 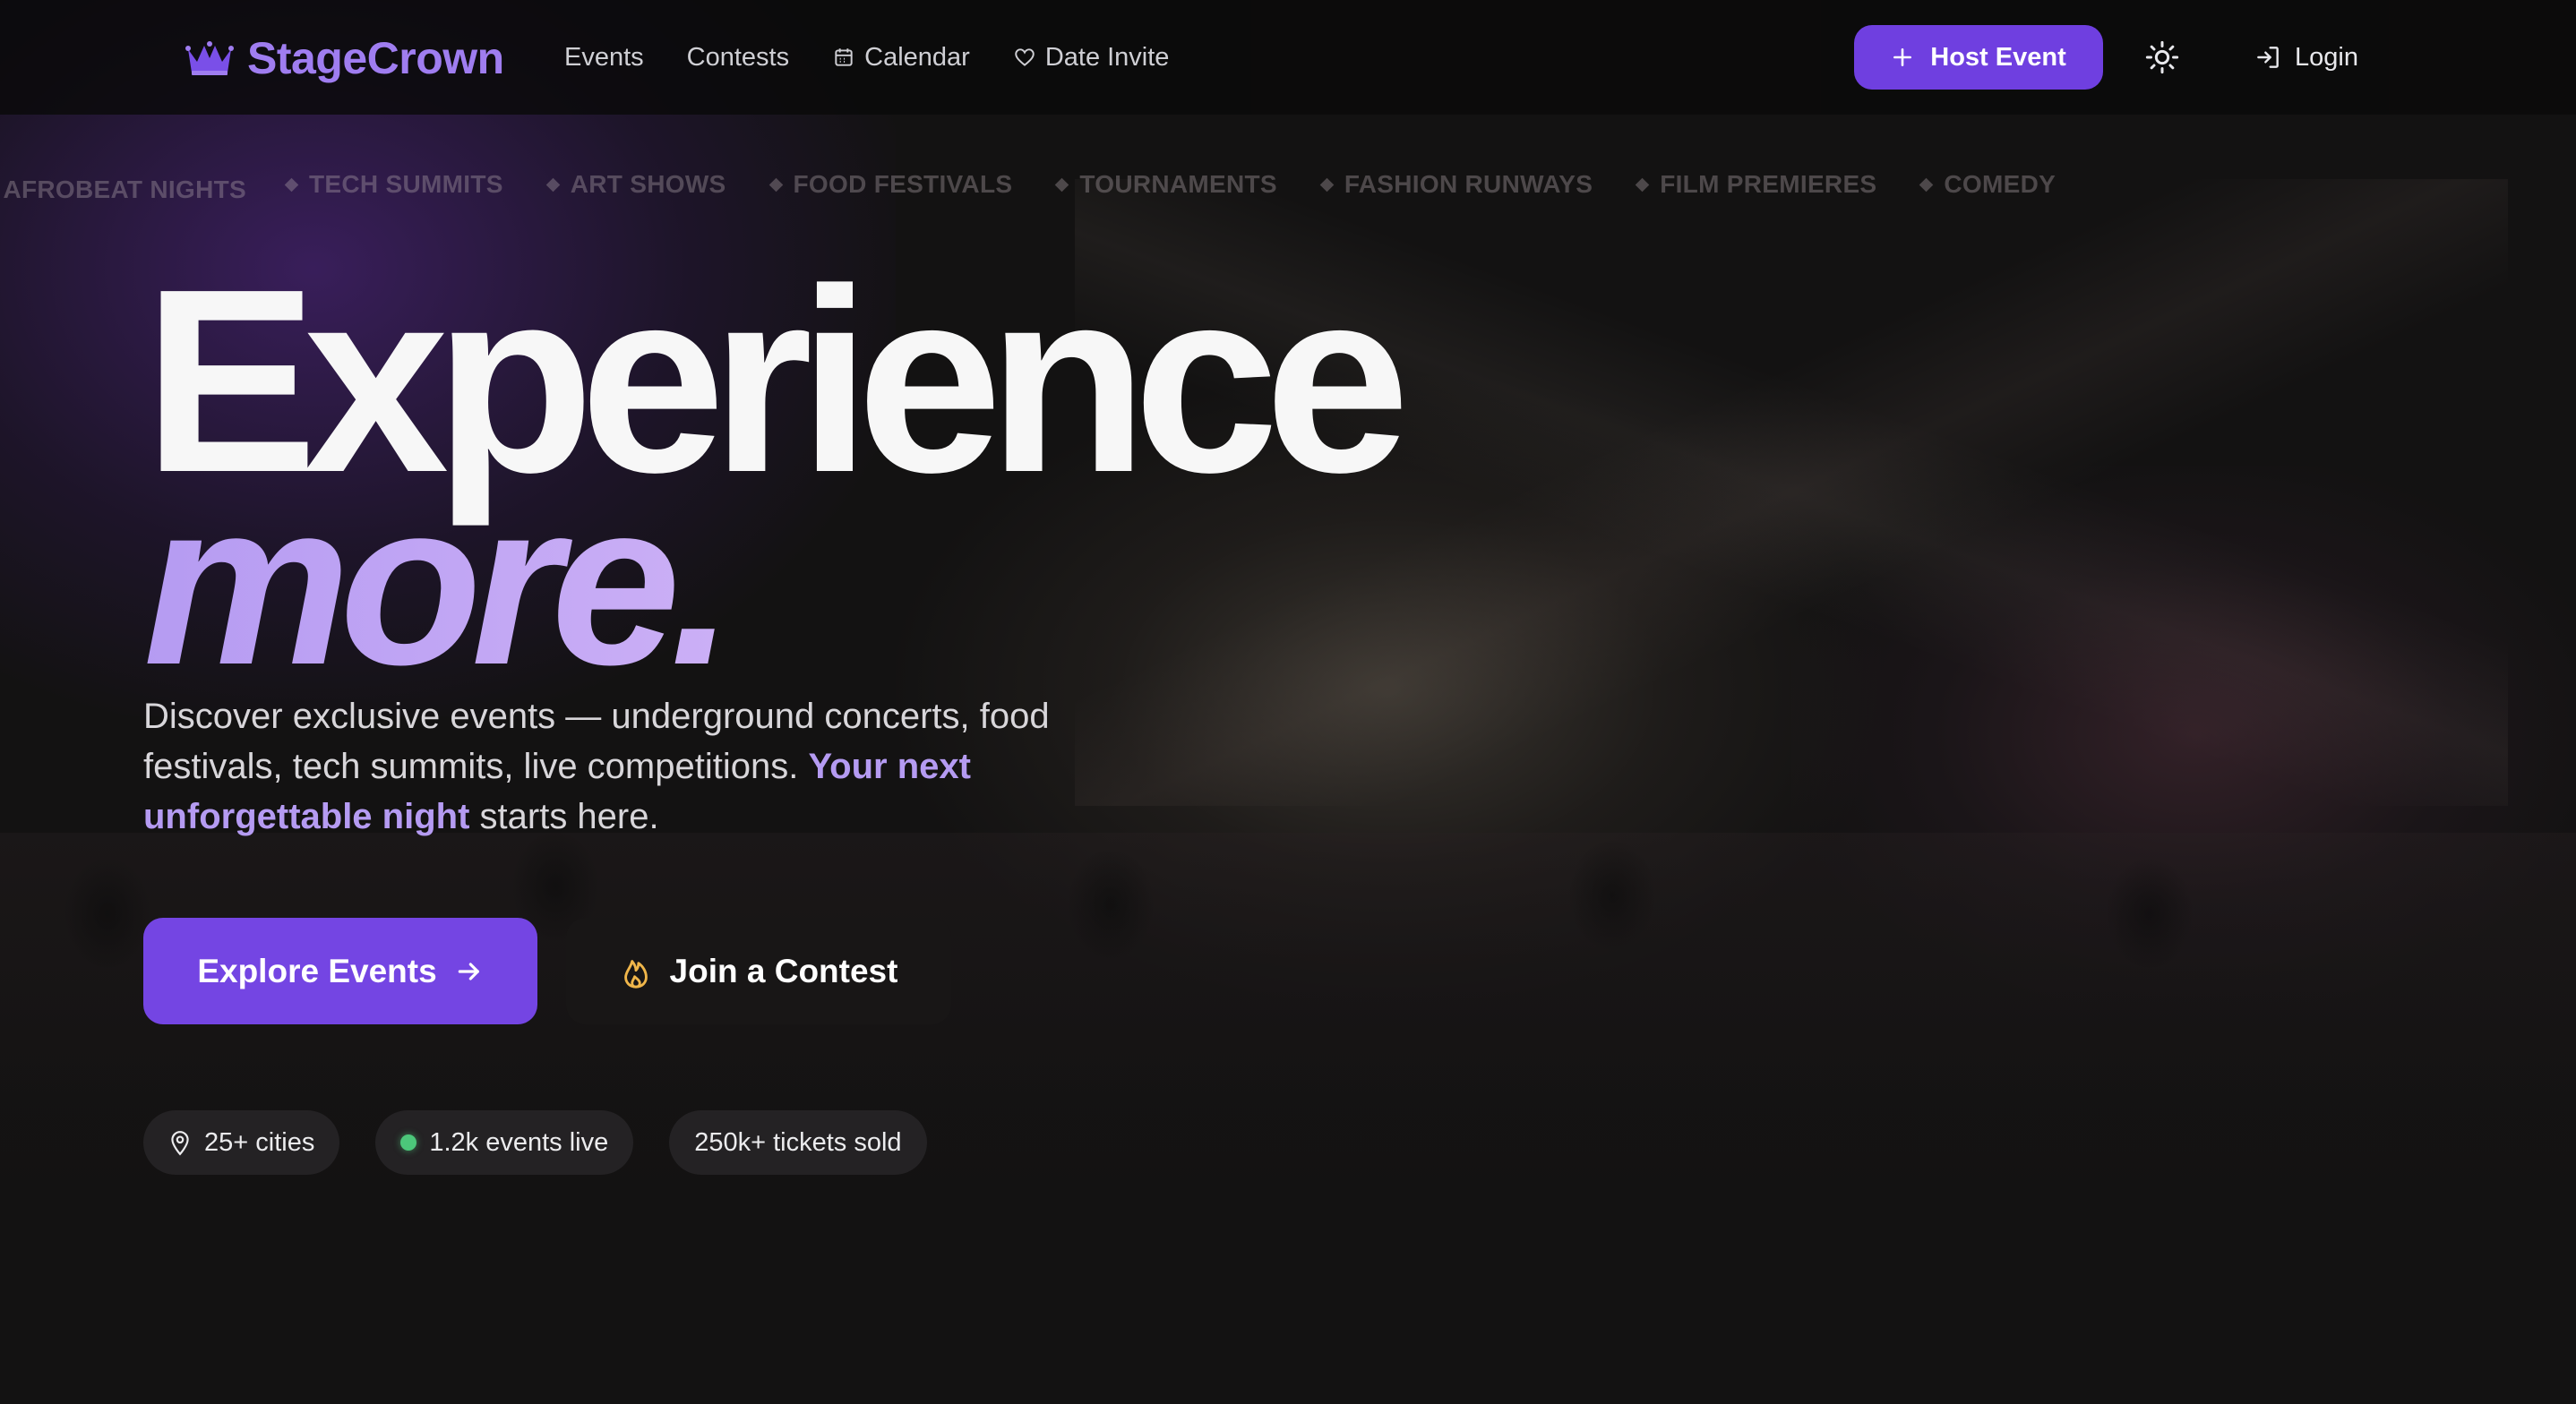 What do you see at coordinates (375, 58) in the screenshot?
I see `brand-name: StageCrown` at bounding box center [375, 58].